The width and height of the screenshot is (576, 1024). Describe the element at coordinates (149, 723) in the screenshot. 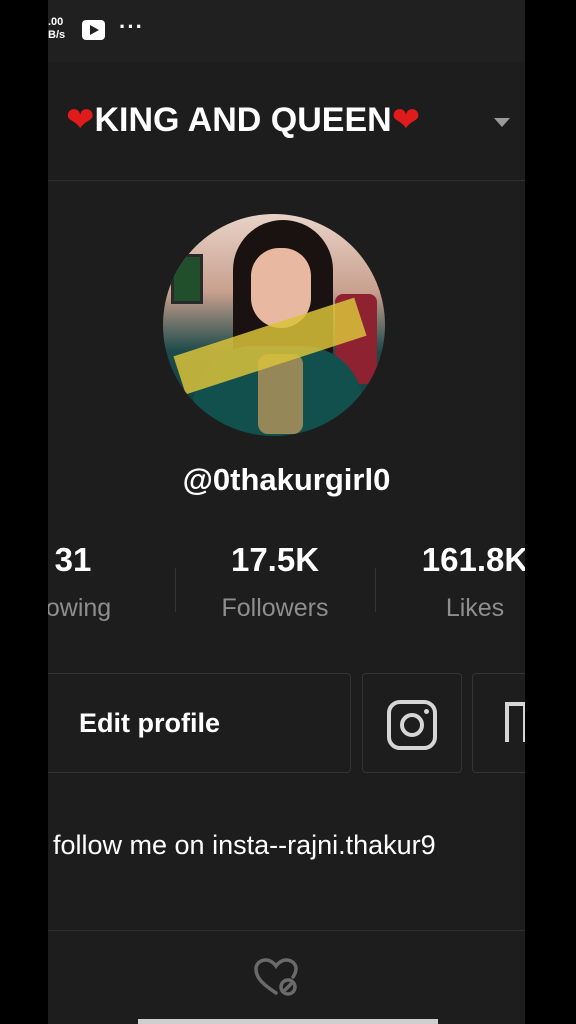

I see `edit-profile-label: Edit profile` at that location.